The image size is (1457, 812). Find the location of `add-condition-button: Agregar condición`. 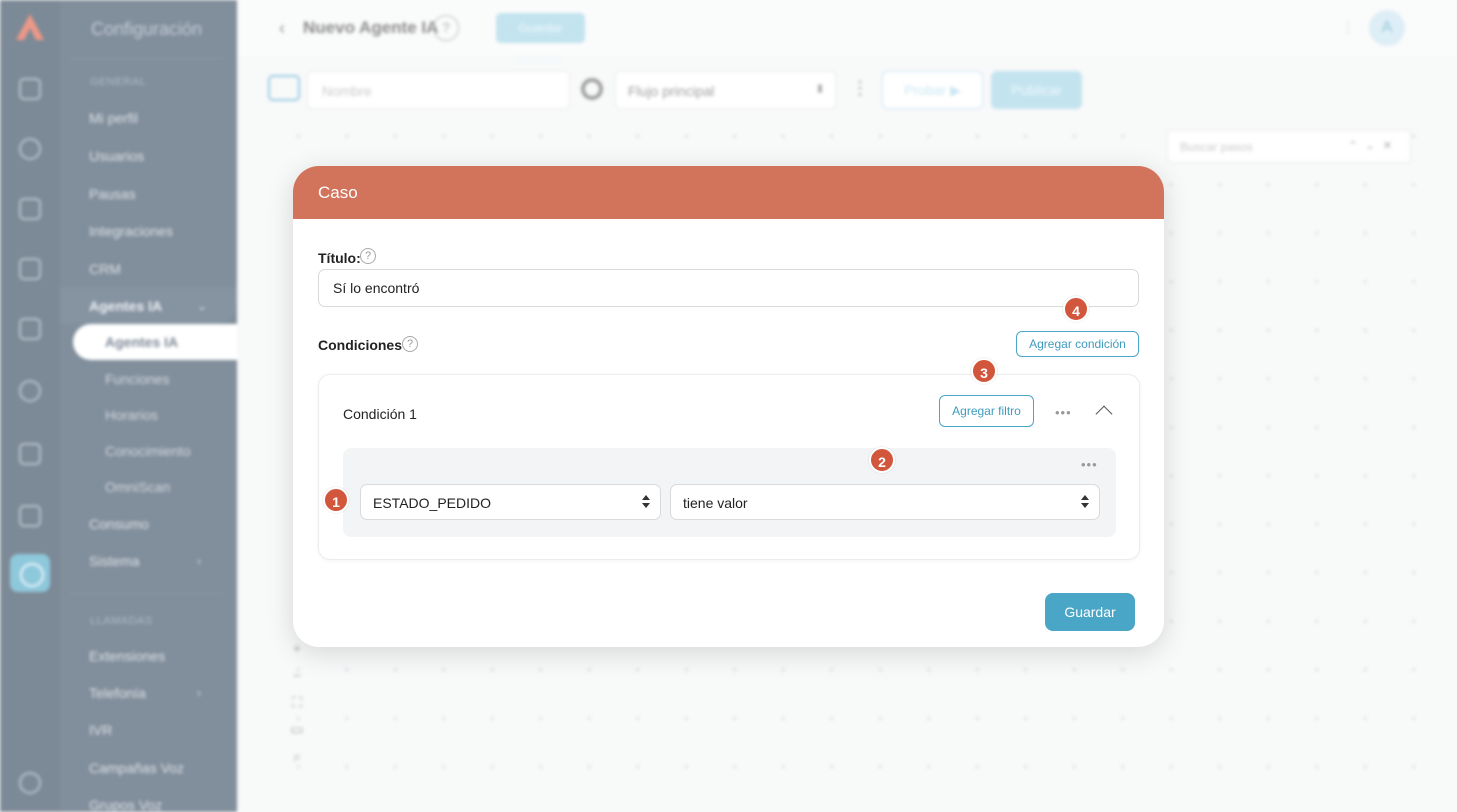

add-condition-button: Agregar condición is located at coordinates (1077, 344).